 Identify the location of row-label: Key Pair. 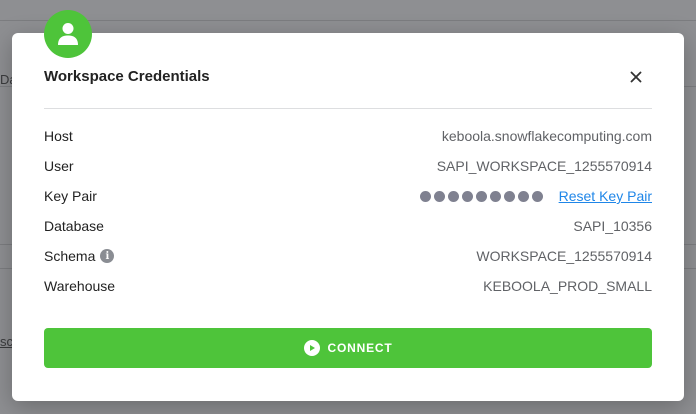
(70, 196).